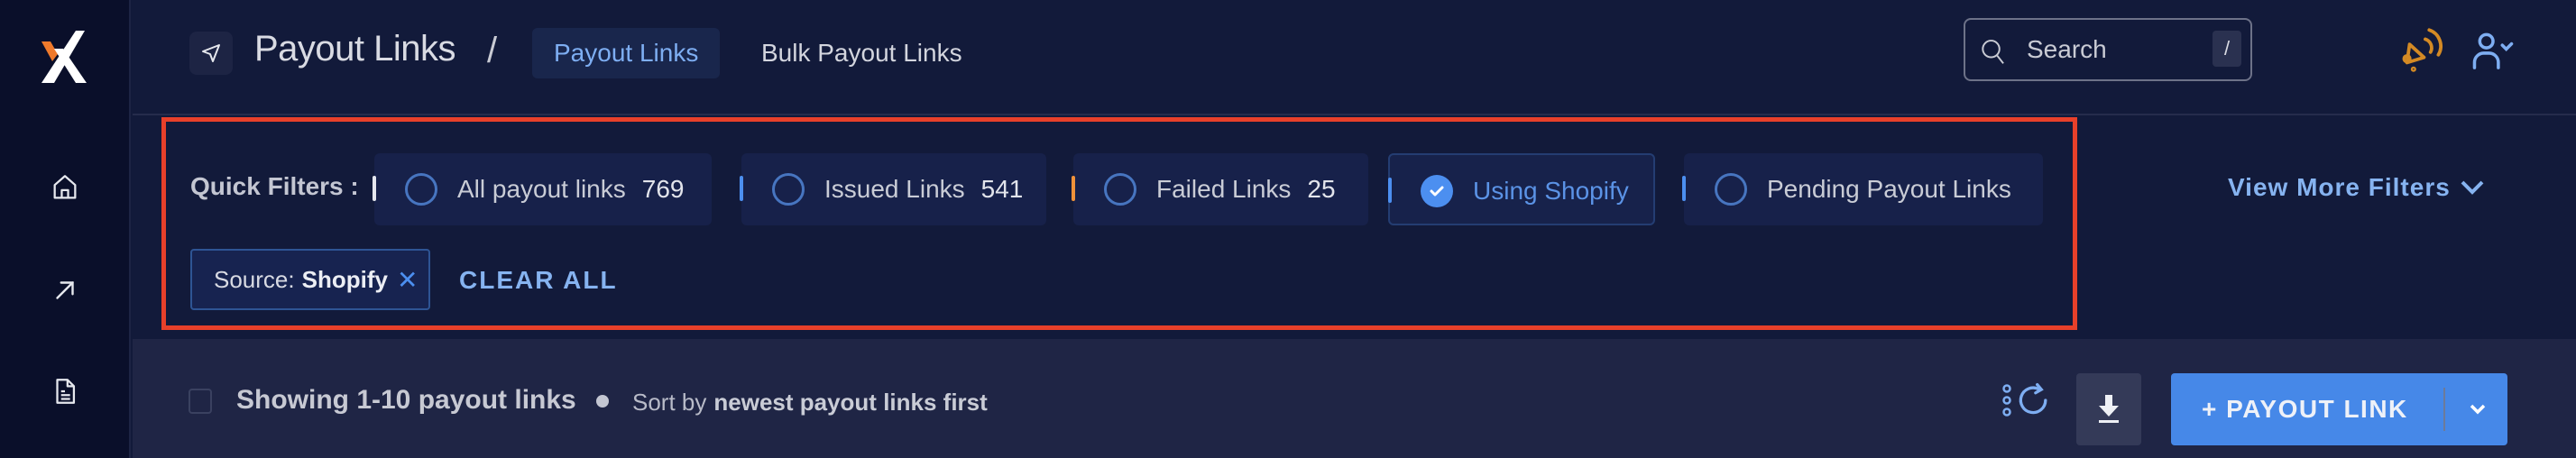 This screenshot has height=458, width=2576. I want to click on filter-label: Issued Links, so click(894, 189).